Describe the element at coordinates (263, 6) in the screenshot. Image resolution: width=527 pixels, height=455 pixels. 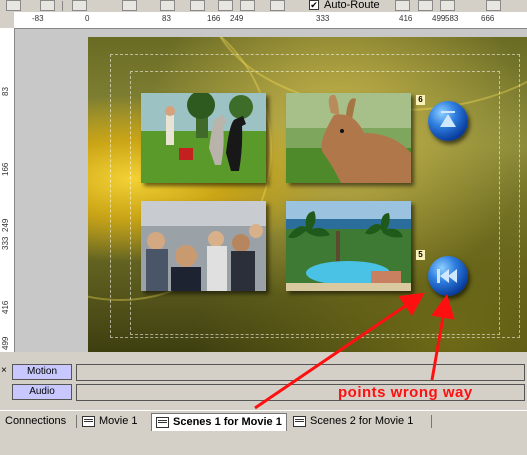
I see `toolbar: ✔ Auto-Route` at that location.